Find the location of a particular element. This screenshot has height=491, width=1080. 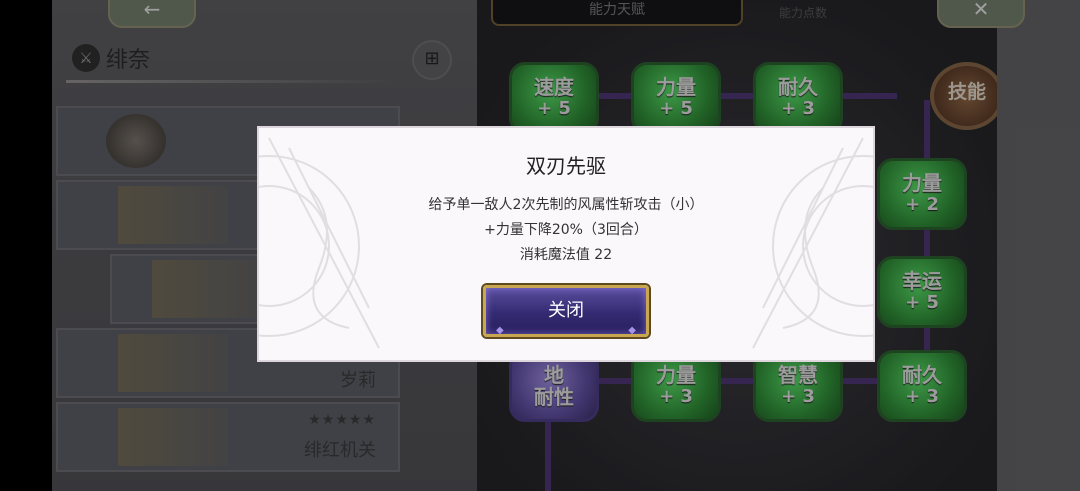

dialog-title: 双刃先驱 is located at coordinates (566, 166).